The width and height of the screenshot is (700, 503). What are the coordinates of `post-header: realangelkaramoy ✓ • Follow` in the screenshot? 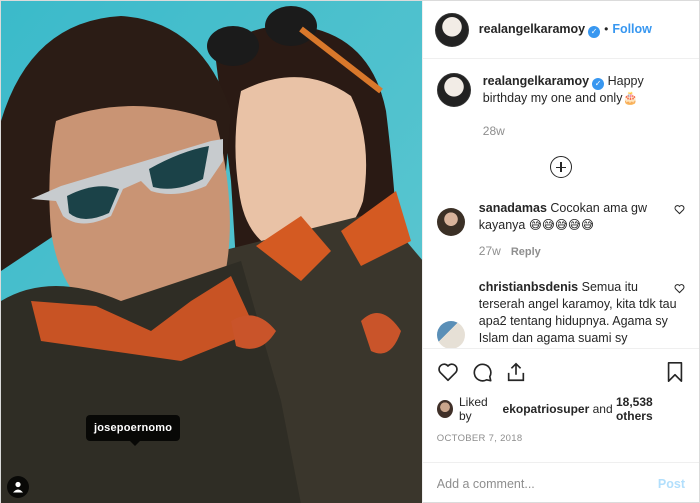 It's located at (560, 30).